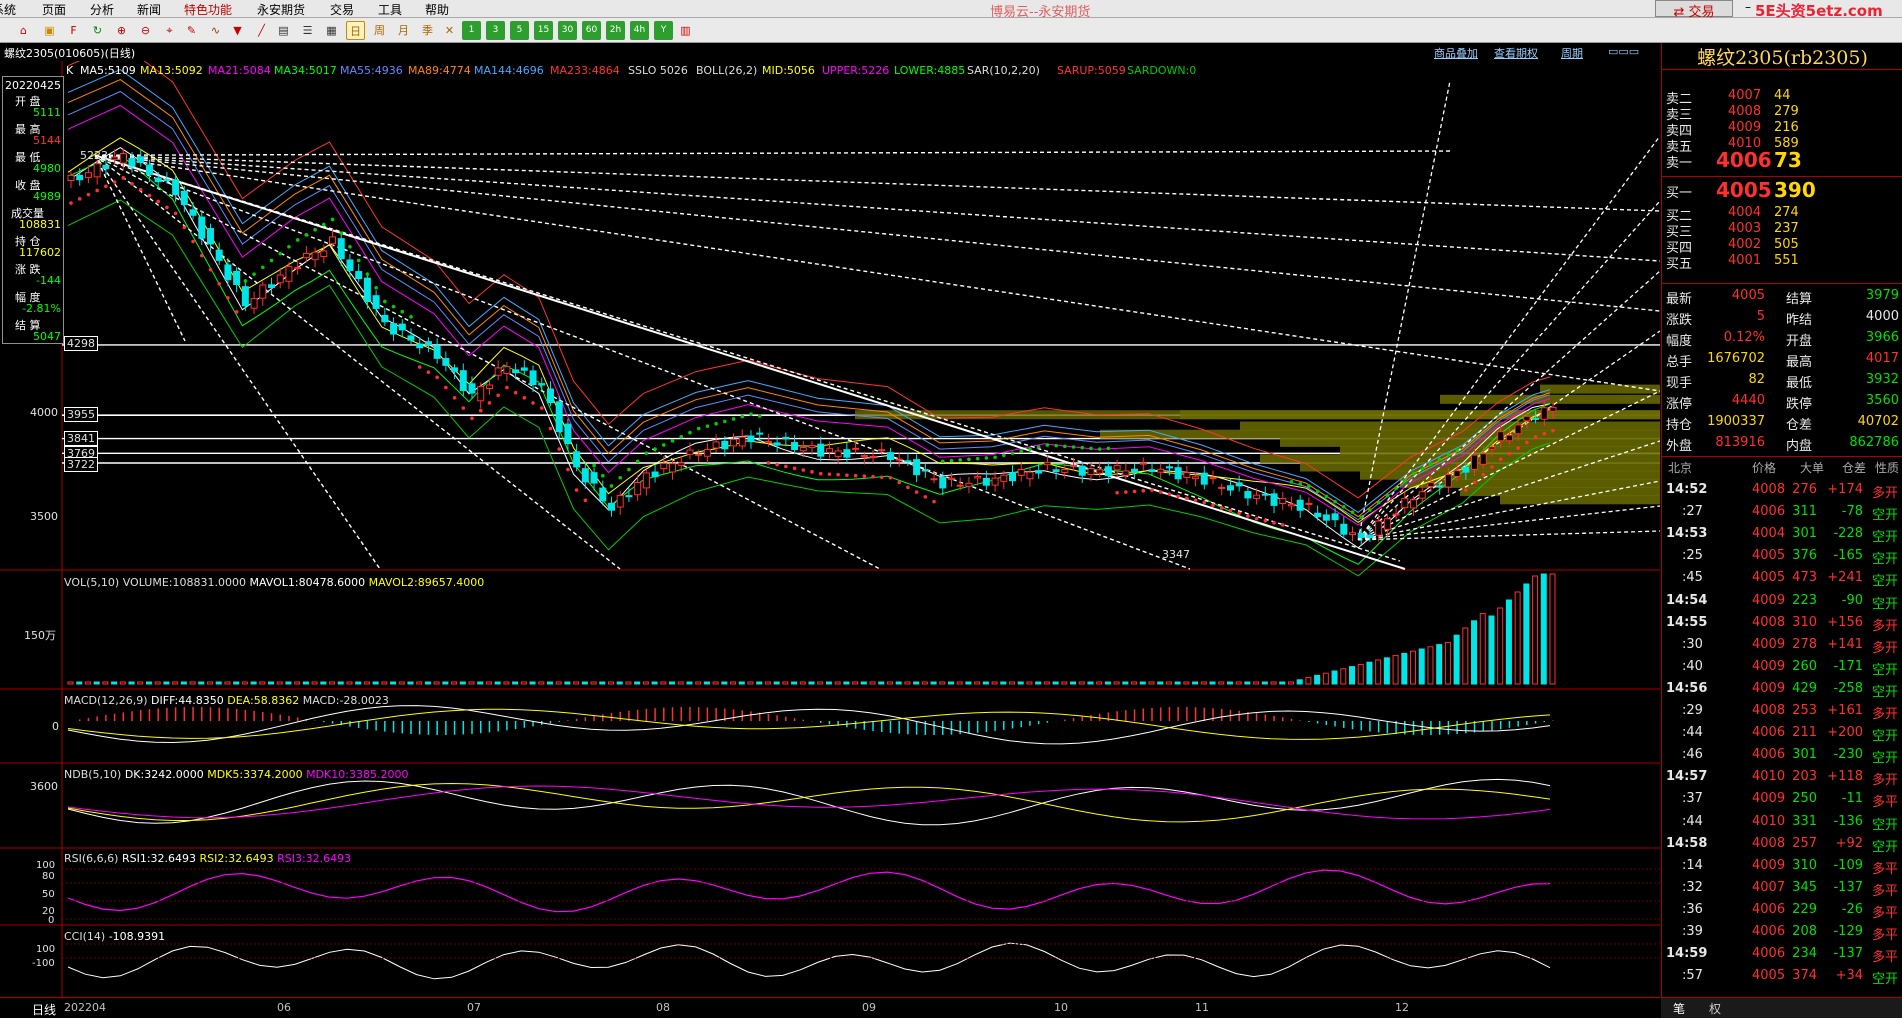 This screenshot has height=1018, width=1902. What do you see at coordinates (169, 30) in the screenshot?
I see `crosshair-icon: ⌖` at bounding box center [169, 30].